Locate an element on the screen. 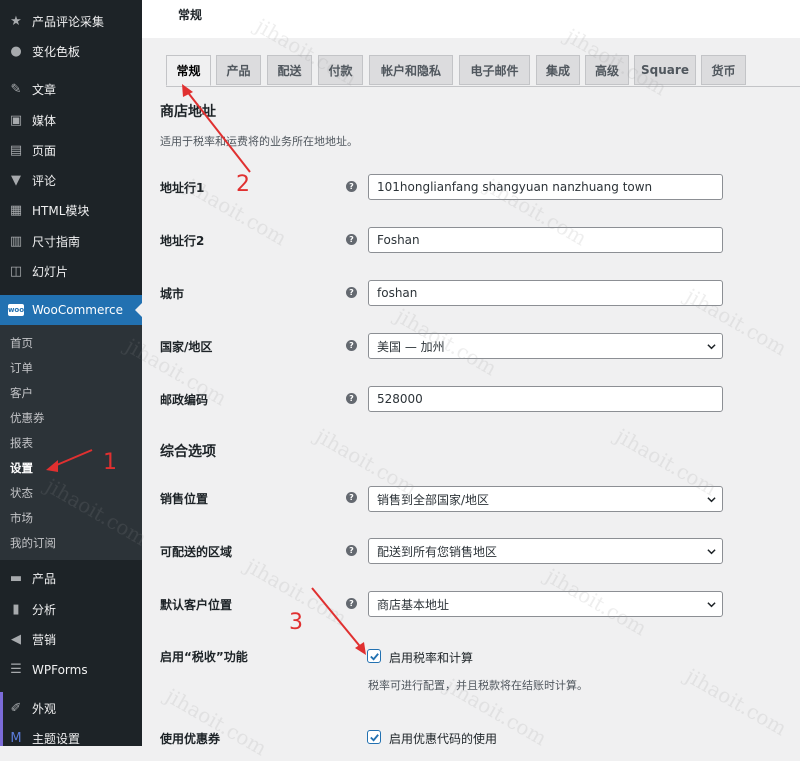 This screenshot has height=761, width=800. brush-icon: ✐ is located at coordinates (16, 708).